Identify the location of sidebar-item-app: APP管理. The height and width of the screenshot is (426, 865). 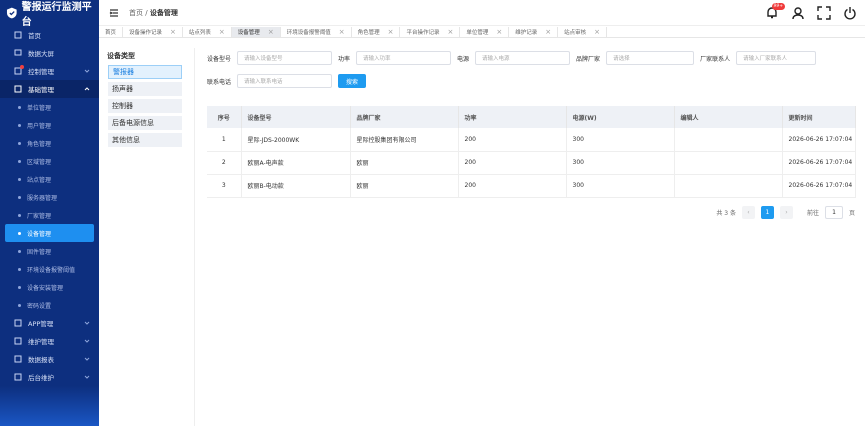
(49, 323).